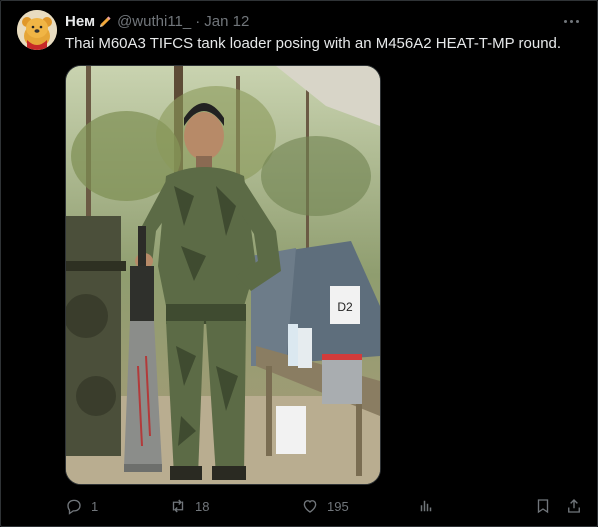 The width and height of the screenshot is (598, 527). What do you see at coordinates (154, 21) in the screenshot?
I see `author-handle: @wuthi11_` at bounding box center [154, 21].